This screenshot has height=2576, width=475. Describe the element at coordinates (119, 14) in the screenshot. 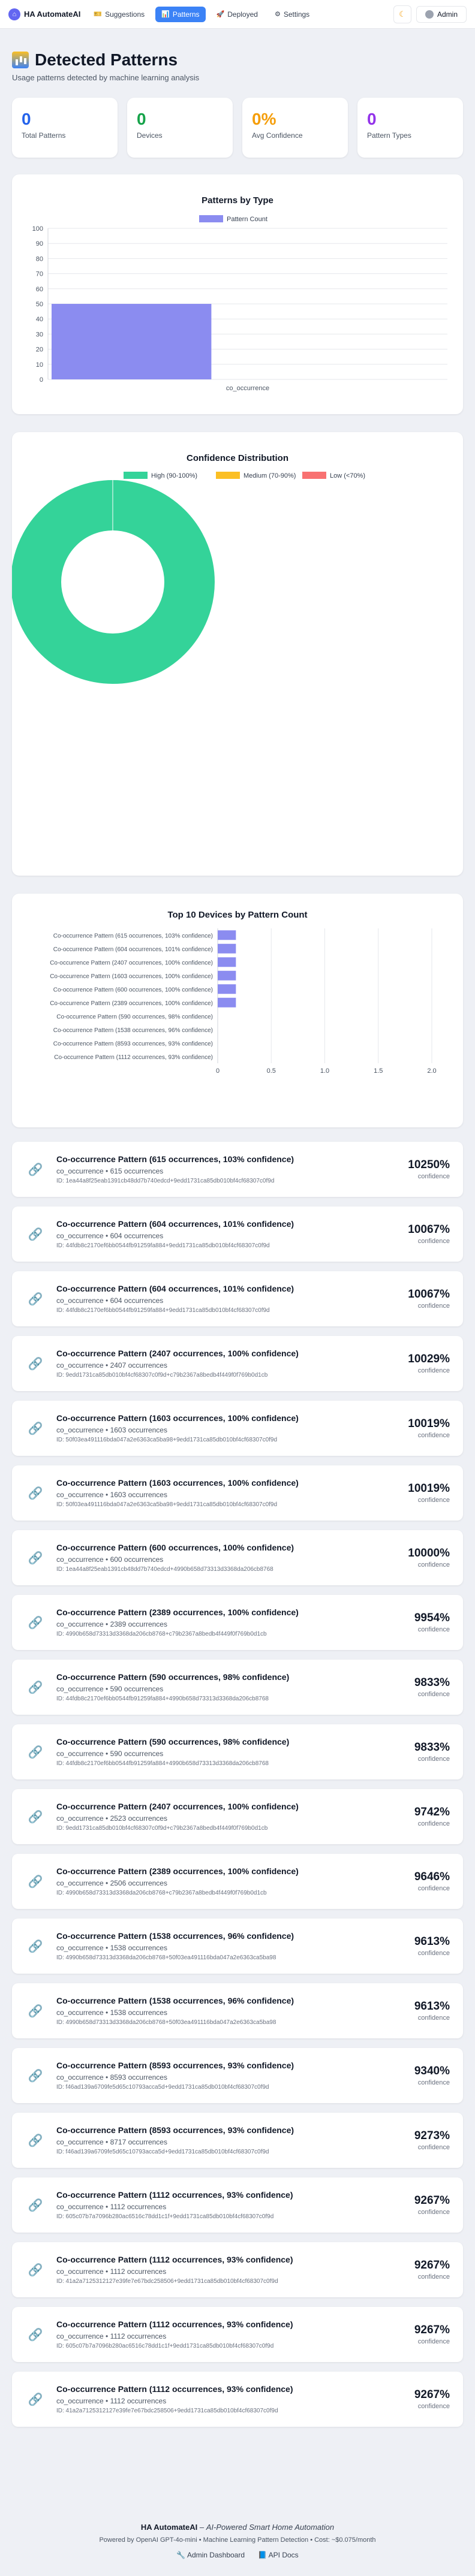

I see `nav-suggestions: 🎫 Suggestions` at that location.